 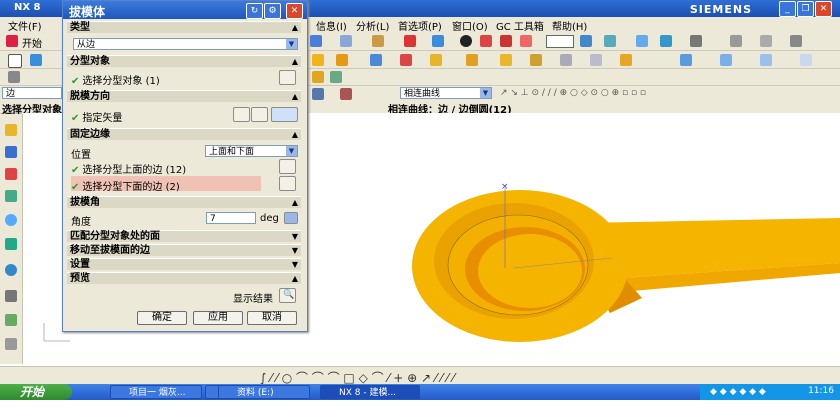 What do you see at coordinates (12, 41) in the screenshot?
I see `start-icon` at bounding box center [12, 41].